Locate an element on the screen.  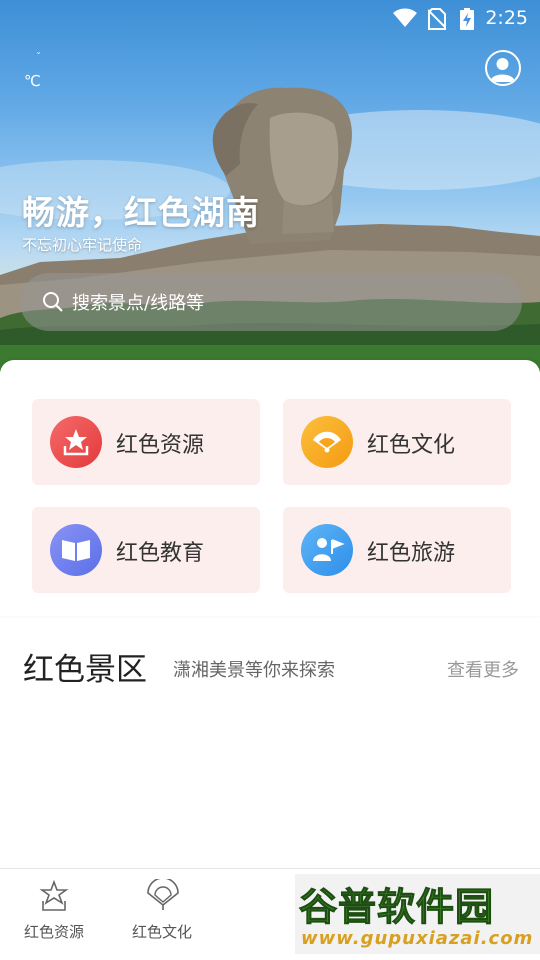
nav-item-red-resources: 红色资源 is located at coordinates (54, 914).